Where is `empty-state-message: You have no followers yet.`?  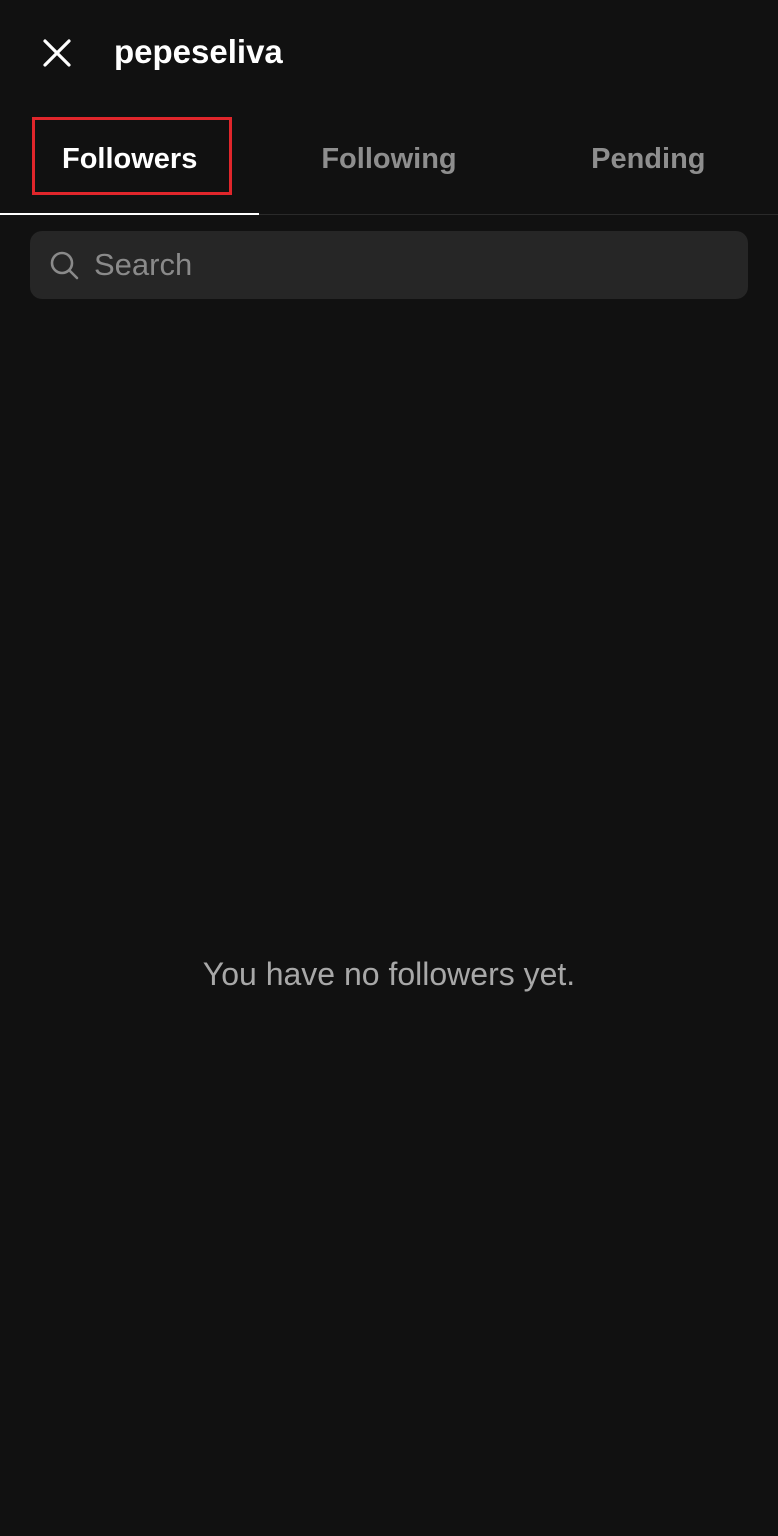 empty-state-message: You have no followers yet. is located at coordinates (389, 974).